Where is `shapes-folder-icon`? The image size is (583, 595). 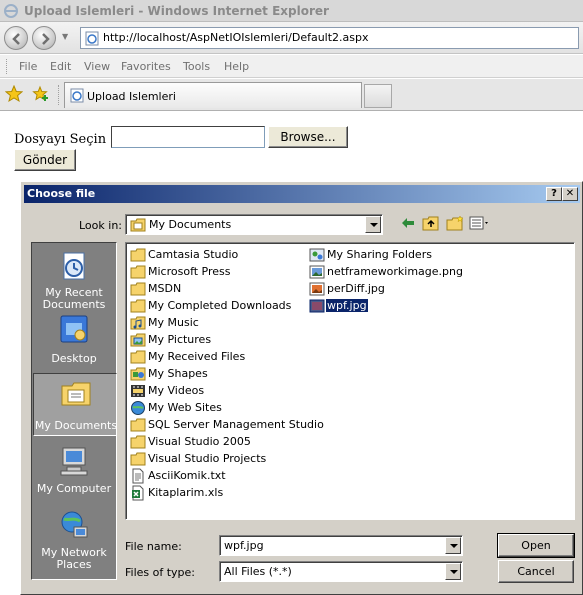 shapes-folder-icon is located at coordinates (138, 374).